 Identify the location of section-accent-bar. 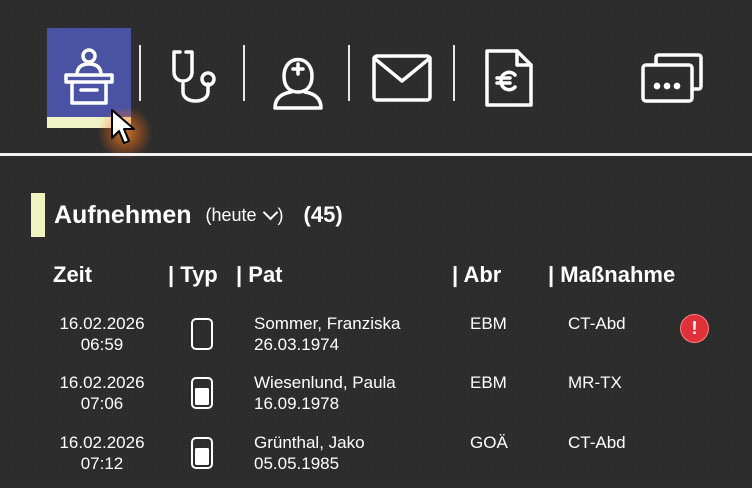
(38, 215).